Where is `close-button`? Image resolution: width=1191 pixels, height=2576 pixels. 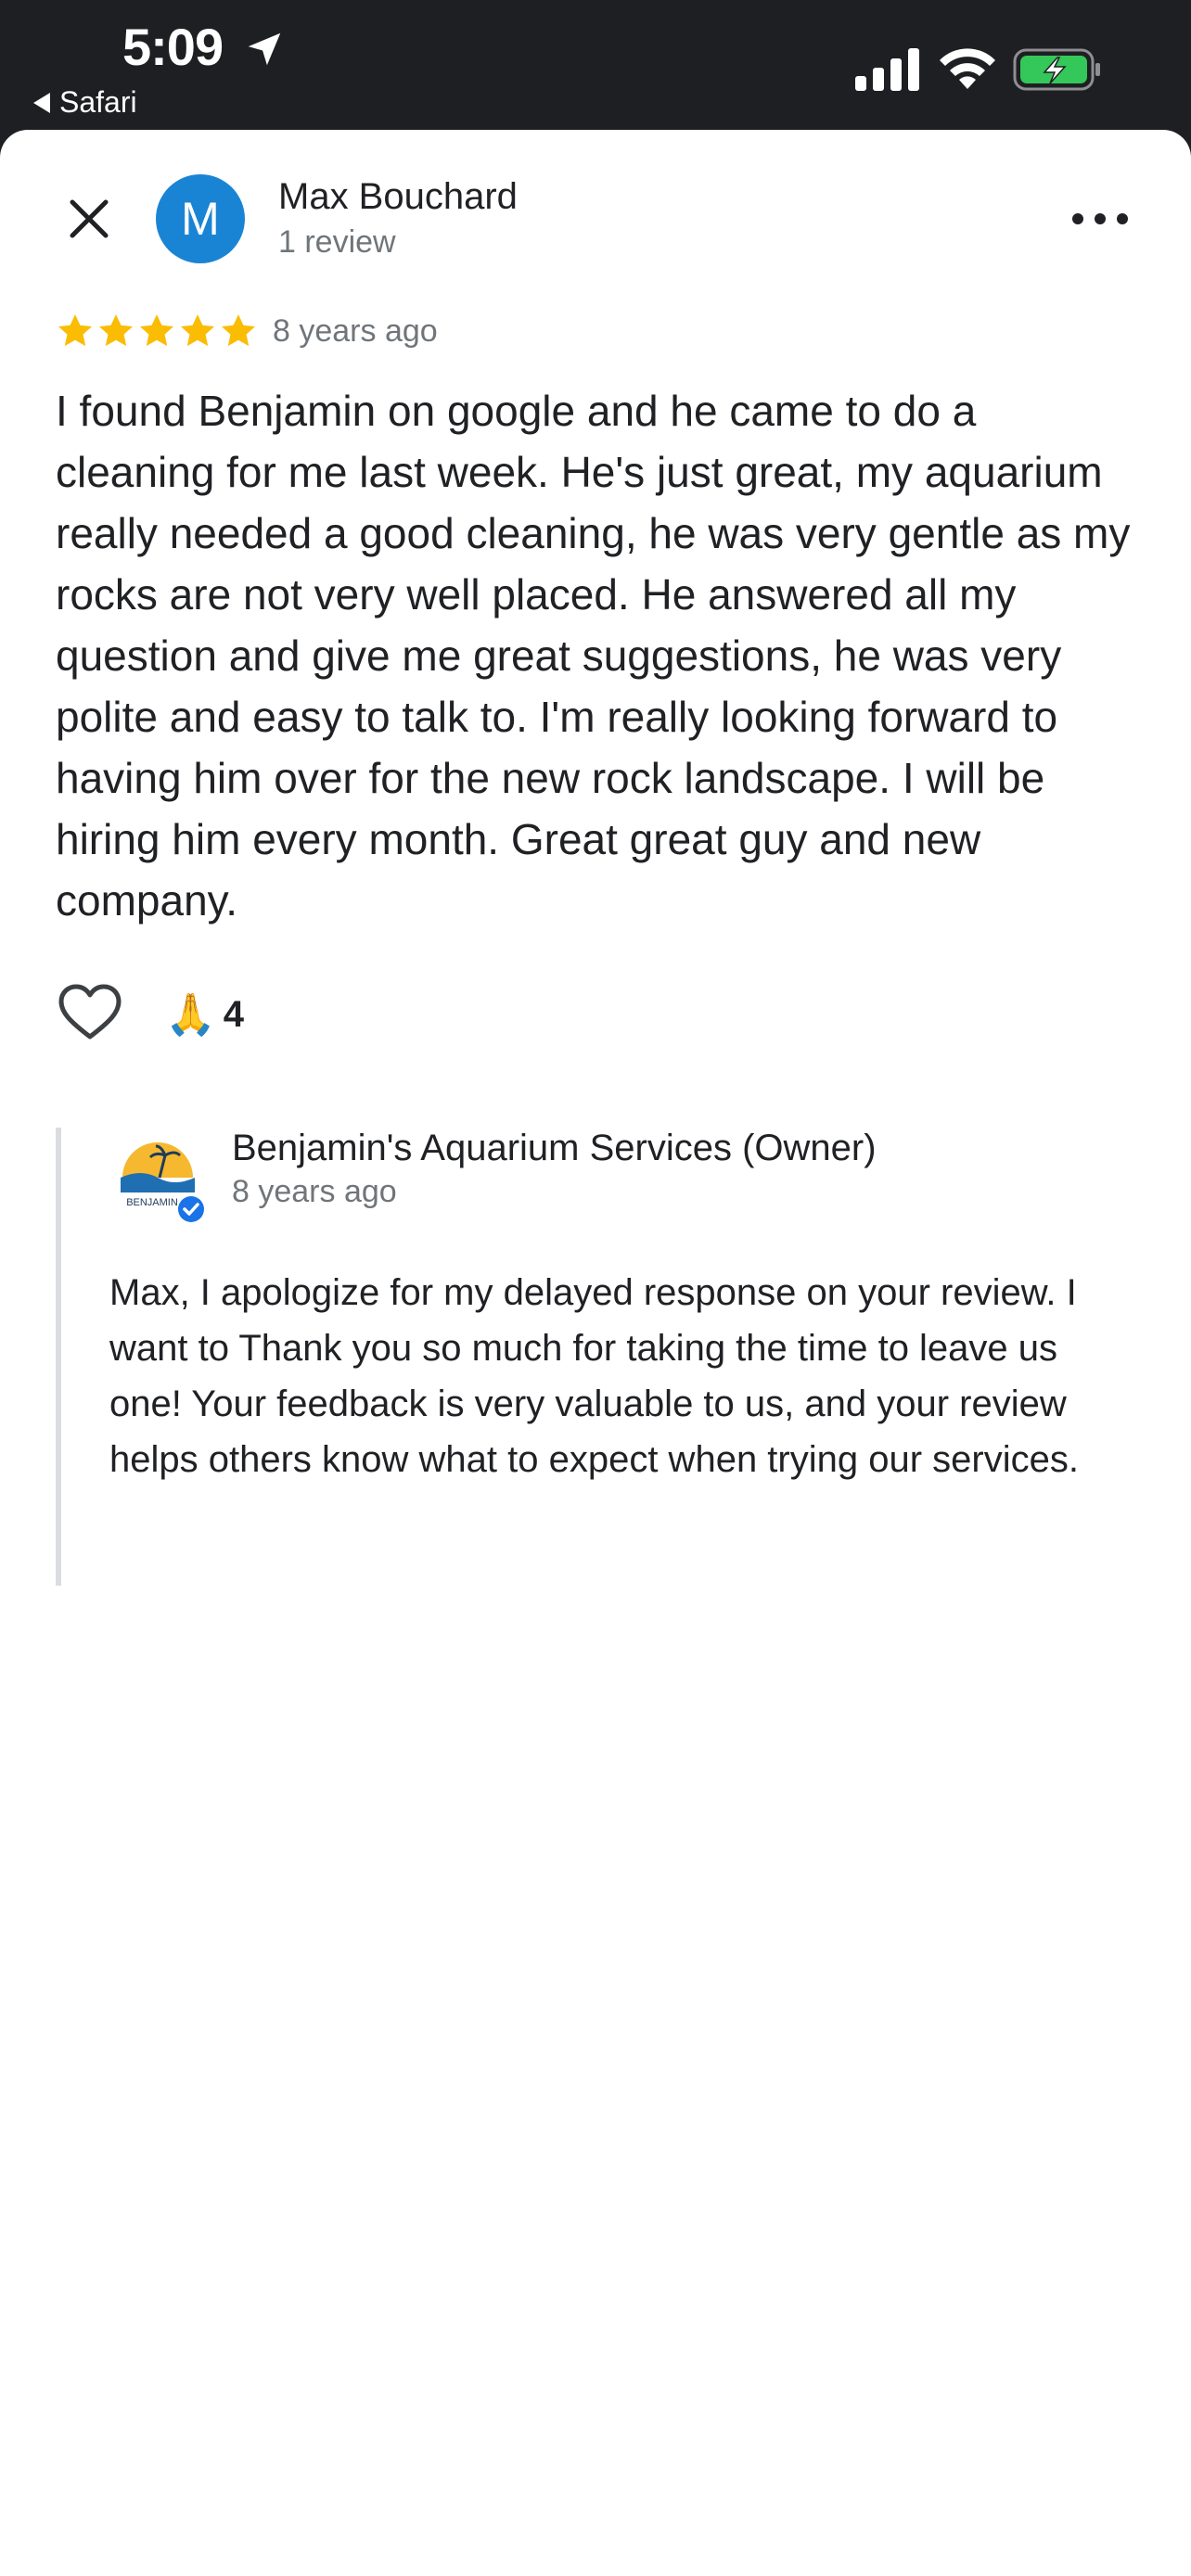
close-button is located at coordinates (89, 219).